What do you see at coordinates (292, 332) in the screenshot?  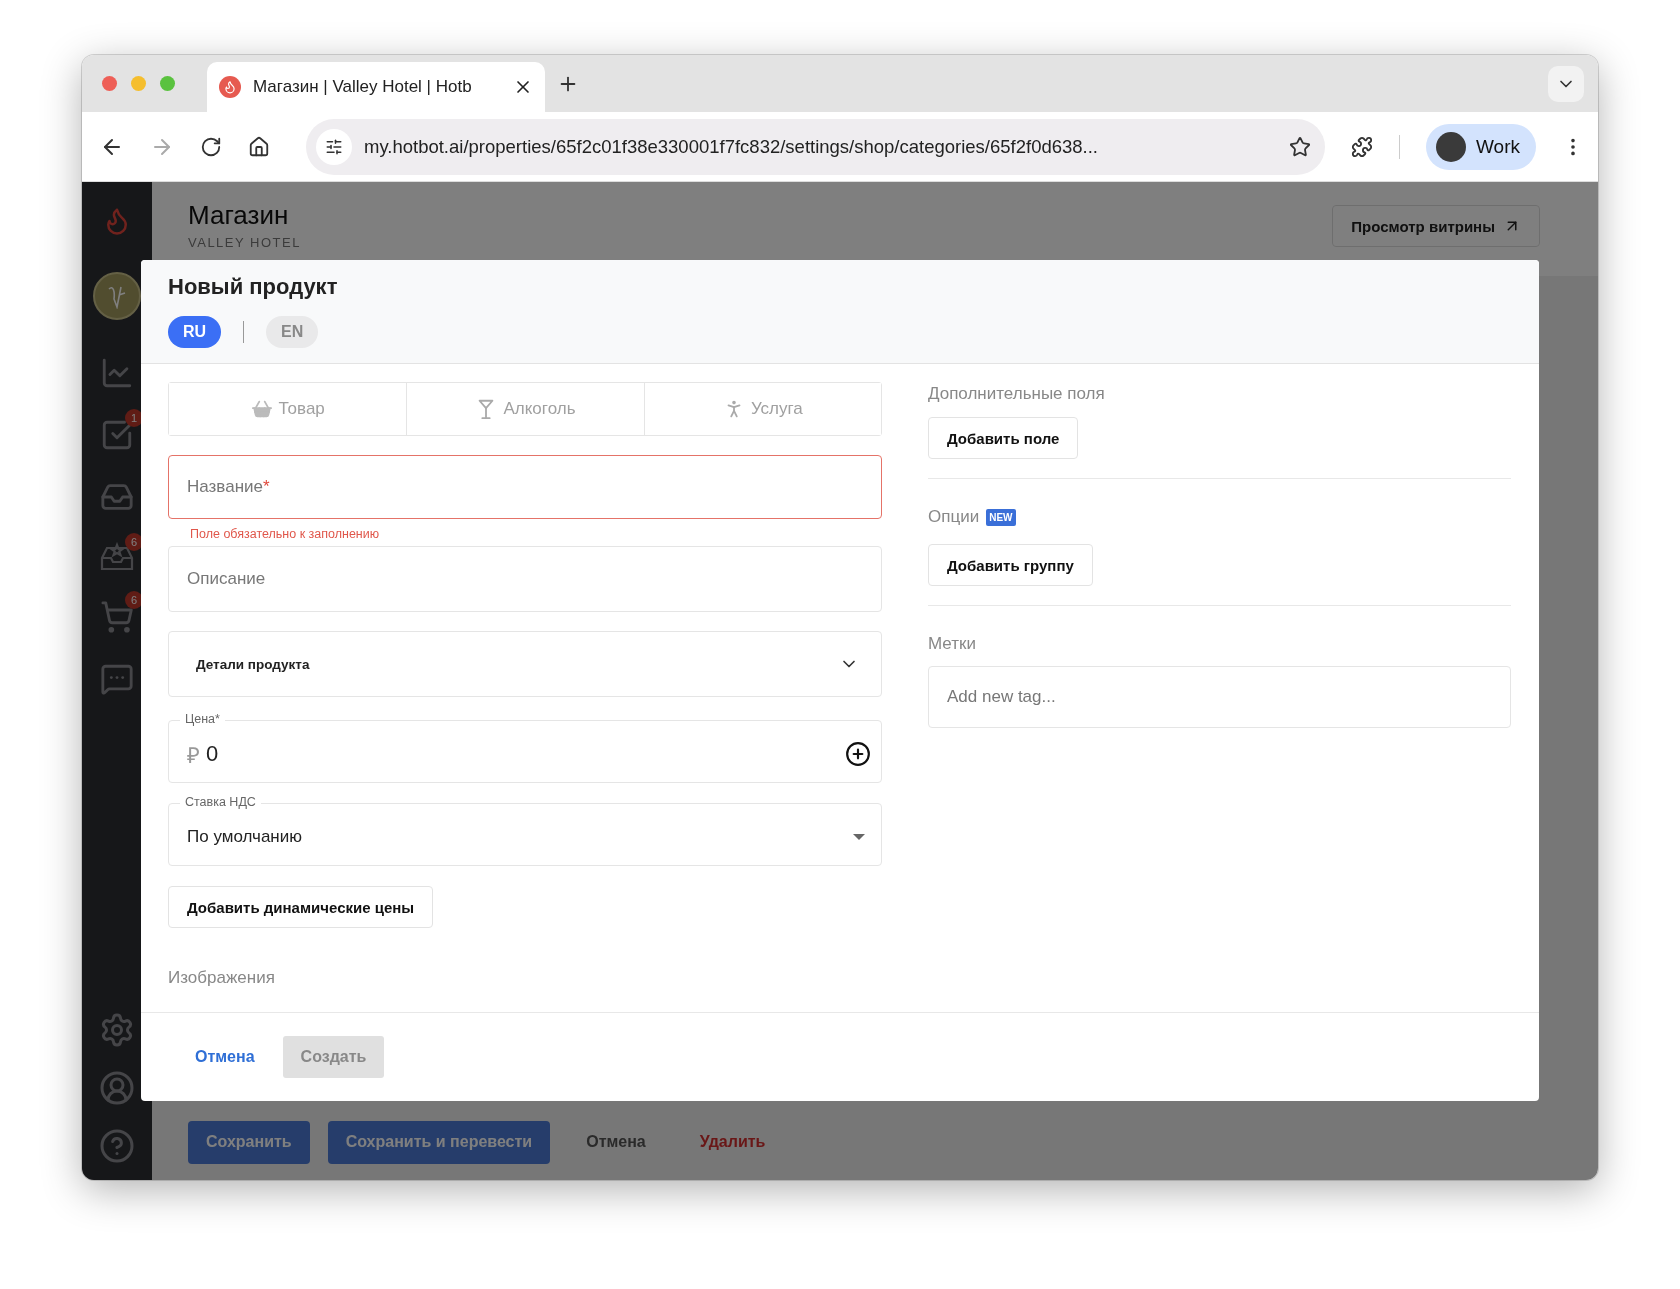 I see `language-tab: EN` at bounding box center [292, 332].